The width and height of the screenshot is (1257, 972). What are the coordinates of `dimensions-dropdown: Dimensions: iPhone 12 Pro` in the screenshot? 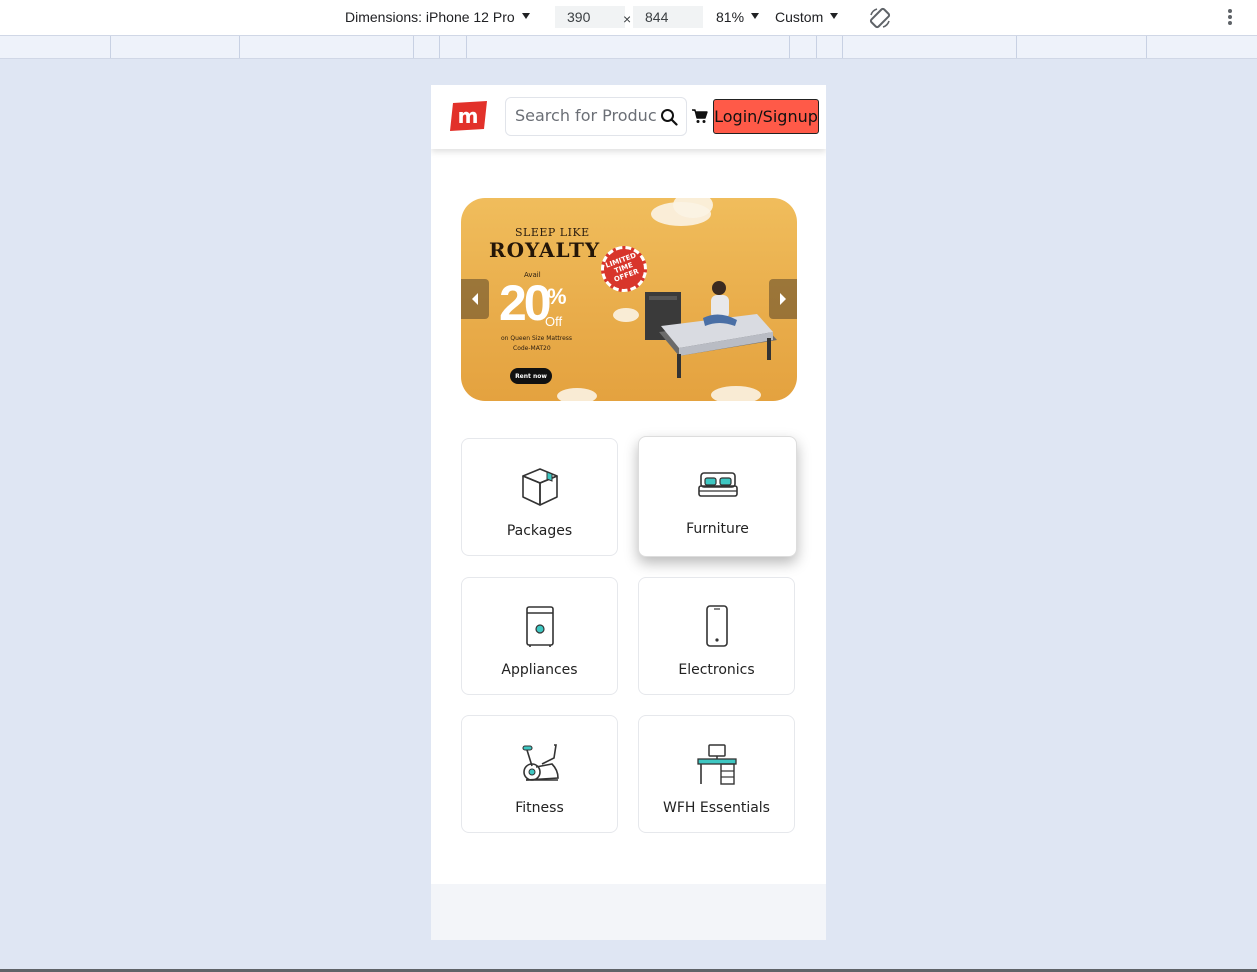 It's located at (437, 17).